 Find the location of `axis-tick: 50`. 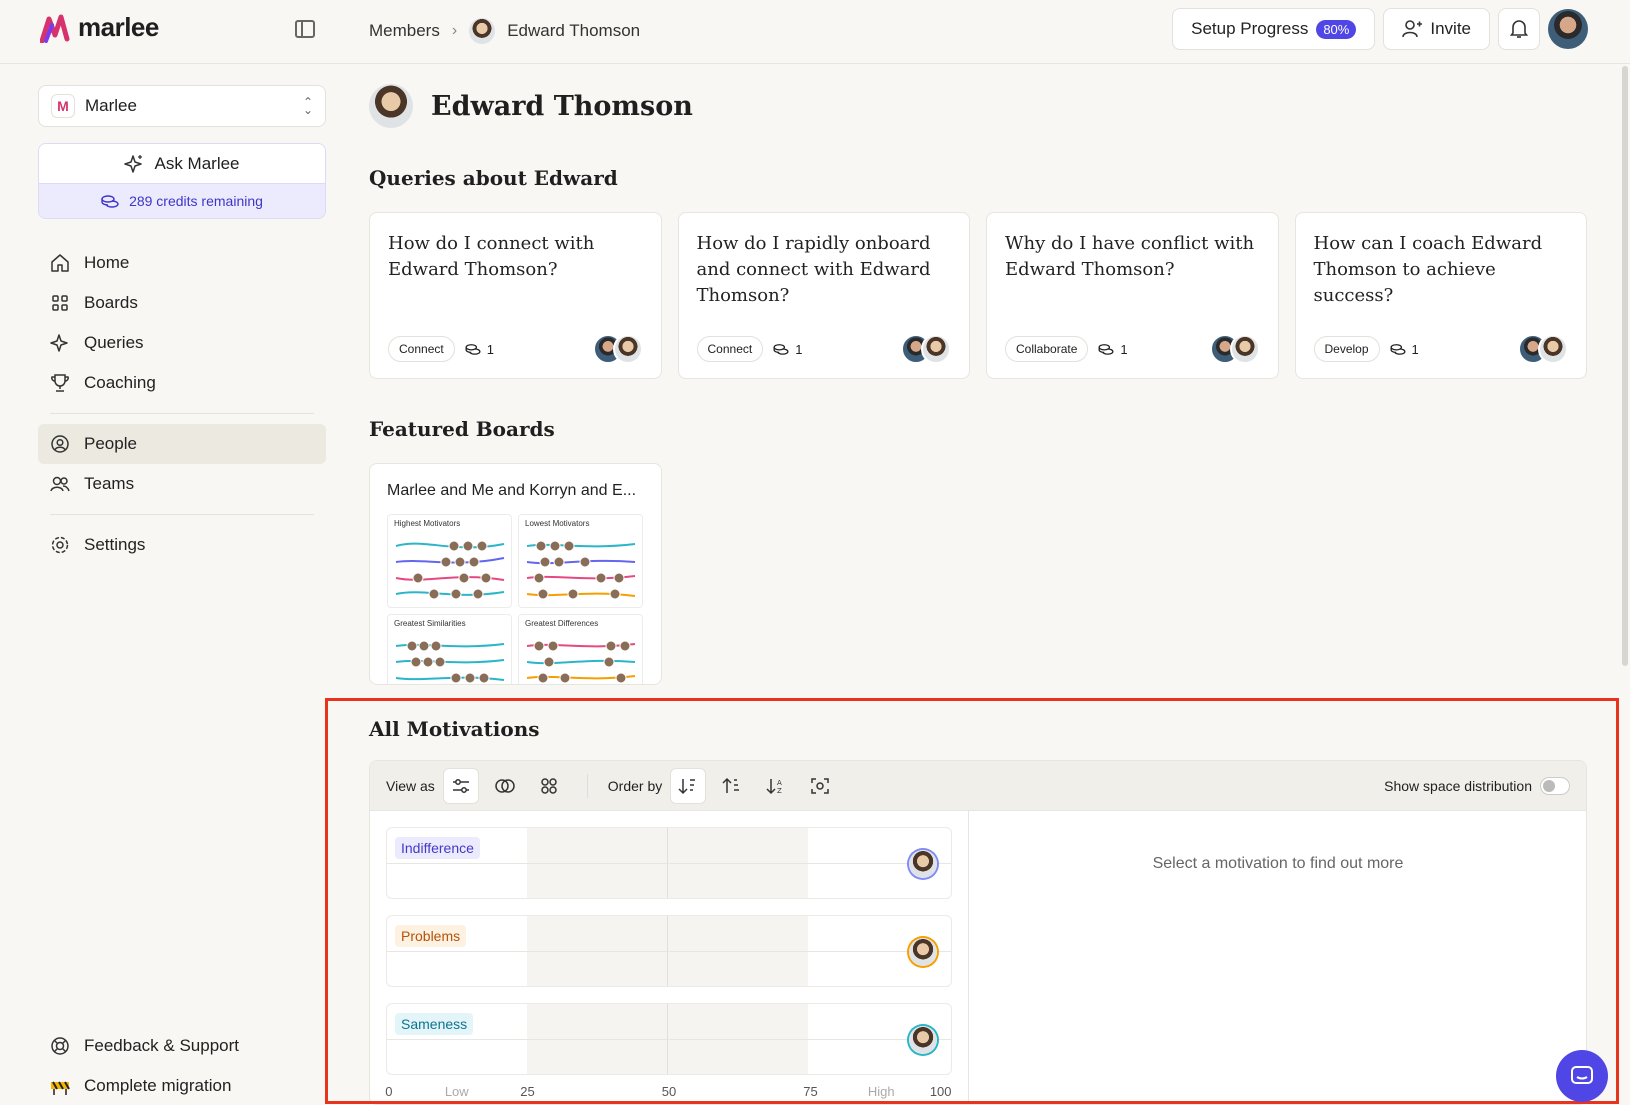

axis-tick: 50 is located at coordinates (669, 1091).